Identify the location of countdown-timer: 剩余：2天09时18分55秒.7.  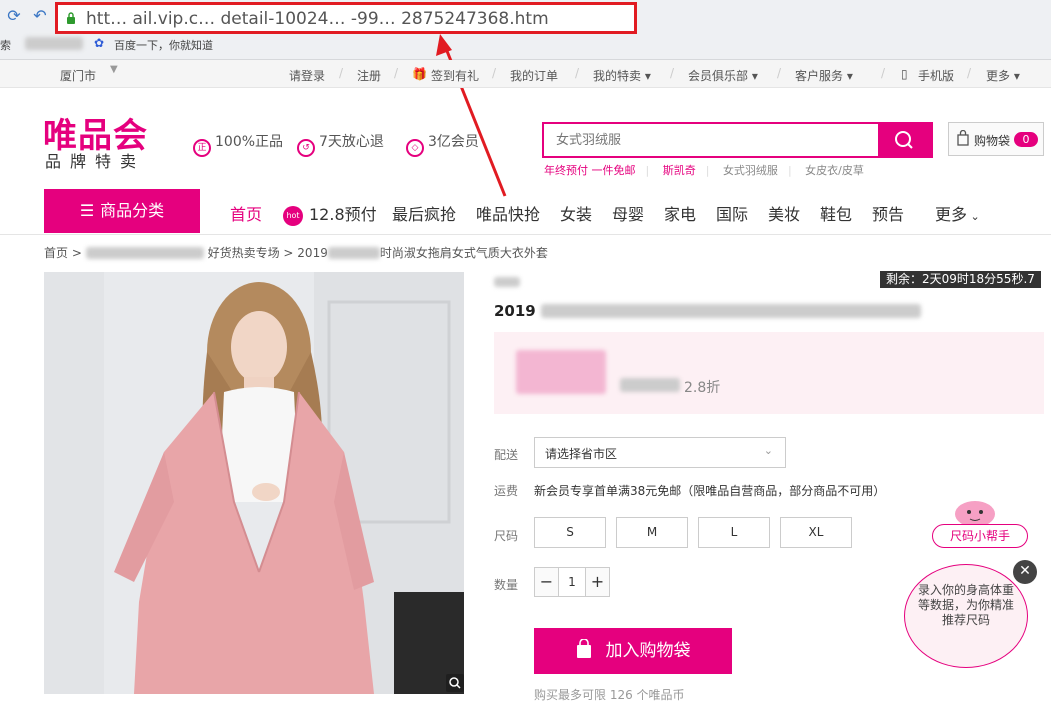
(960, 279).